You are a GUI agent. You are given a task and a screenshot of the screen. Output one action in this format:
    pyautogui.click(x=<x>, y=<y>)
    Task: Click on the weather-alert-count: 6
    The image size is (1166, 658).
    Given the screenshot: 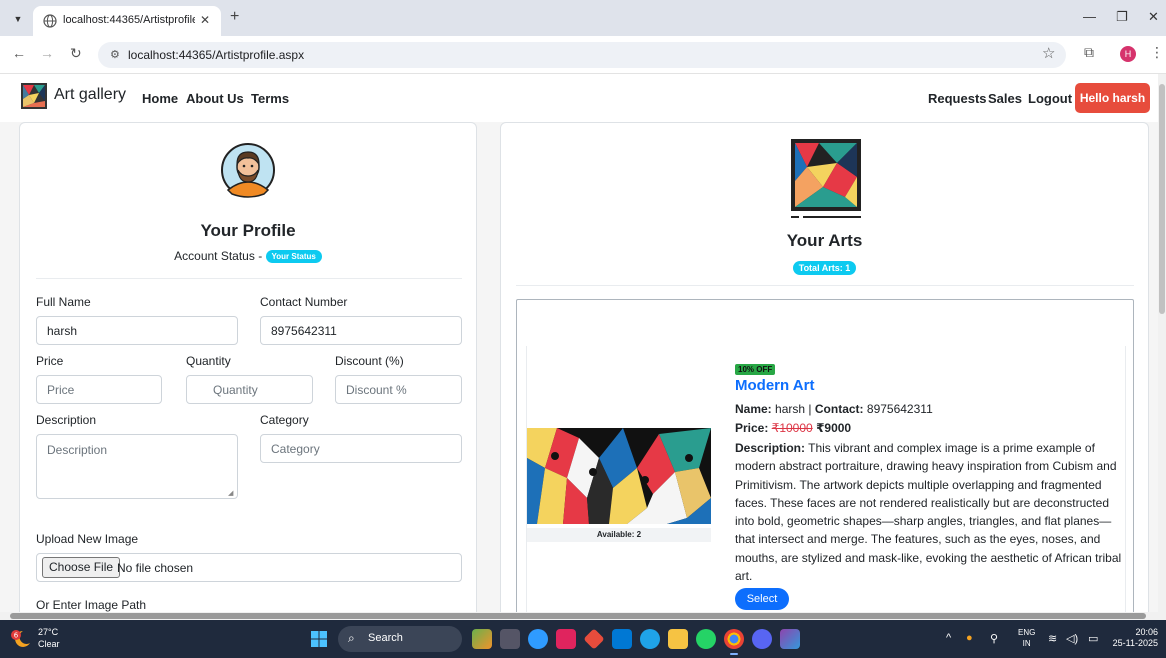 What is the action you would take?
    pyautogui.click(x=16, y=636)
    